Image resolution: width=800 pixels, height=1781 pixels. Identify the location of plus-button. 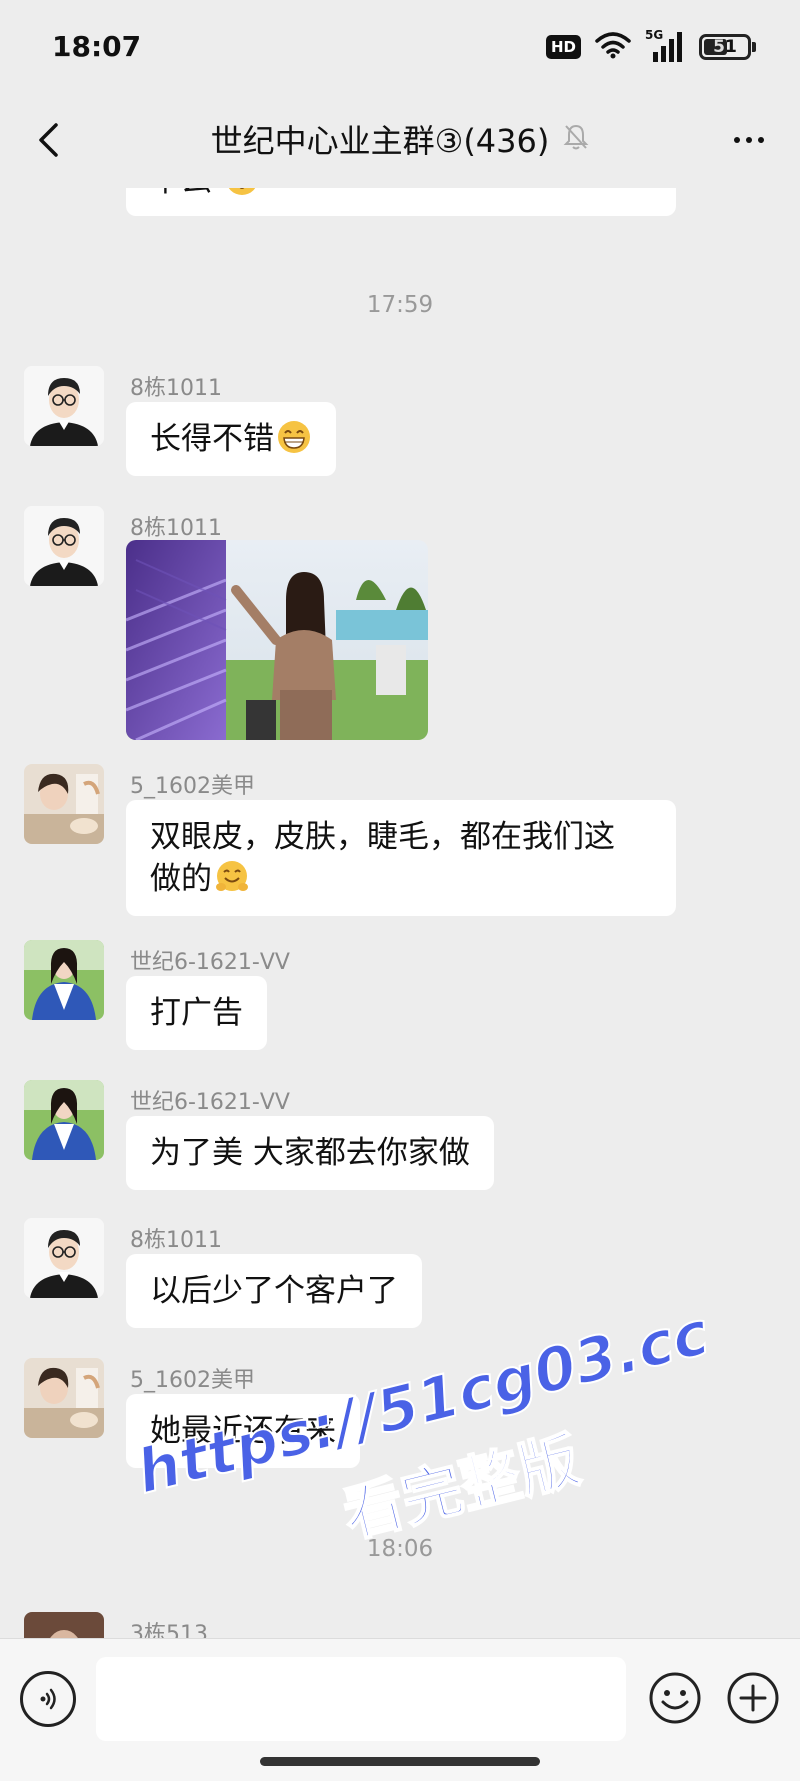
(753, 1698).